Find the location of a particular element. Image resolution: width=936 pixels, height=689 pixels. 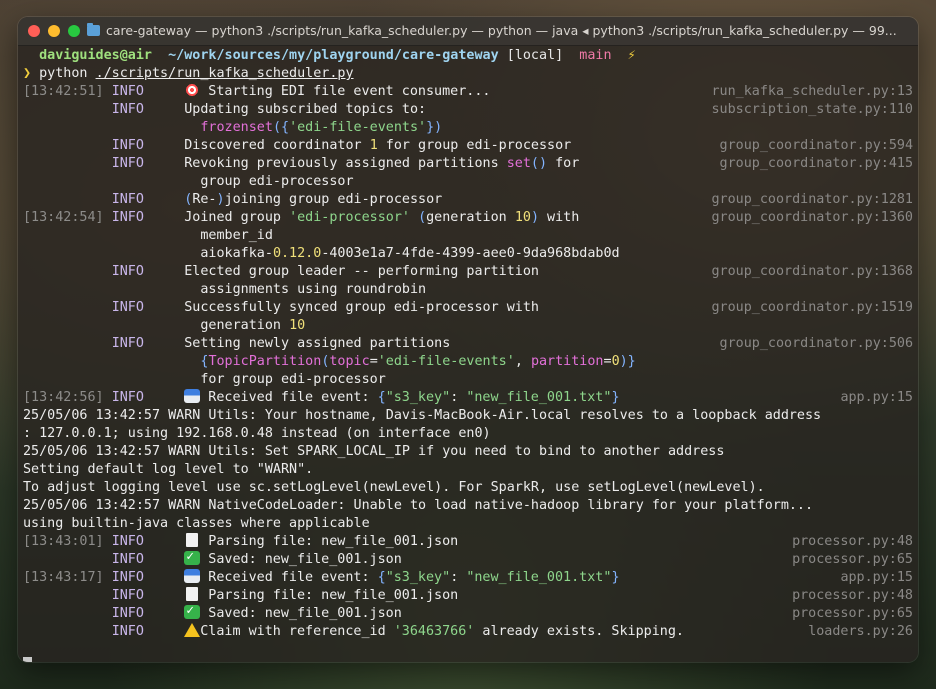

log-message: Updating subscribed topics to: is located at coordinates (305, 109).